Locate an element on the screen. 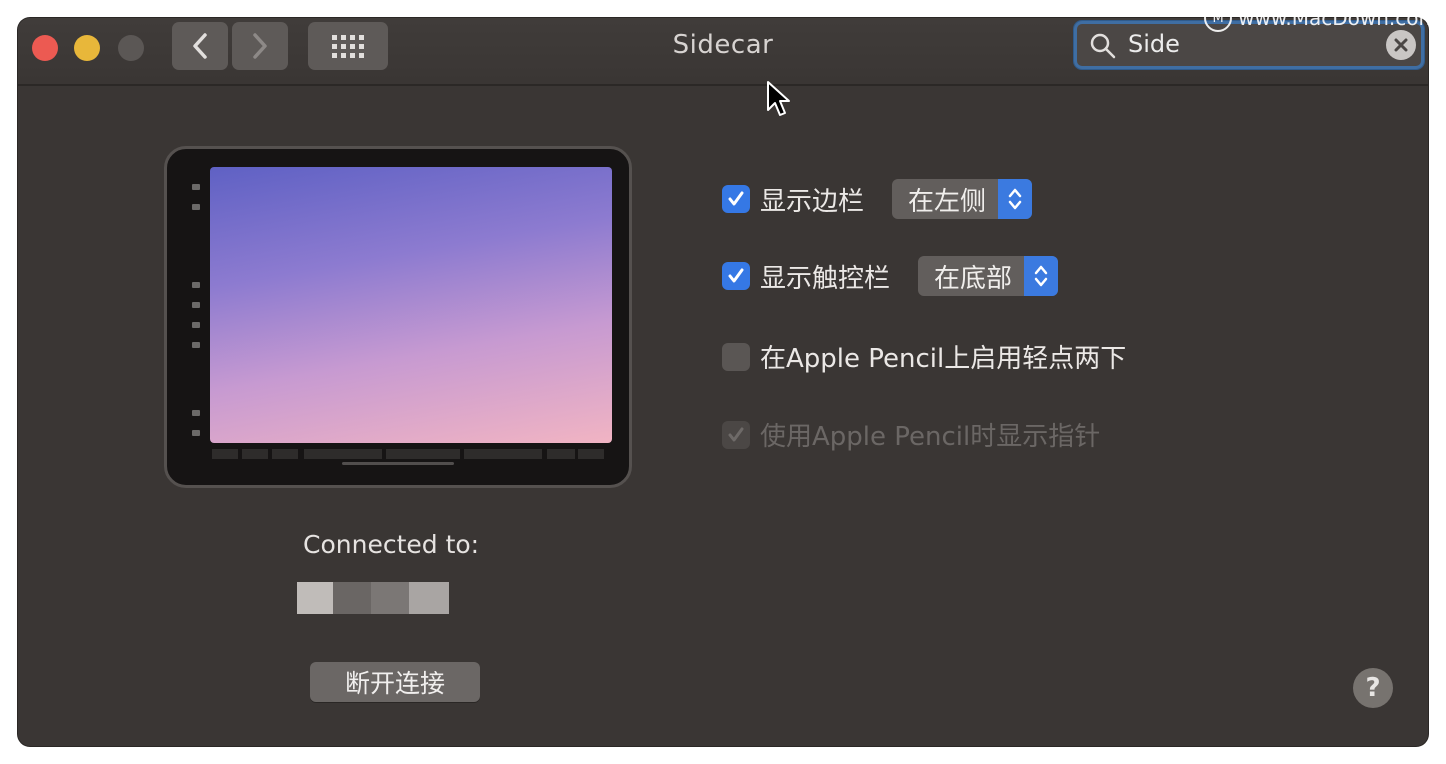 The width and height of the screenshot is (1446, 764). watermark: M www.MacDown.com is located at coordinates (1321, 18).